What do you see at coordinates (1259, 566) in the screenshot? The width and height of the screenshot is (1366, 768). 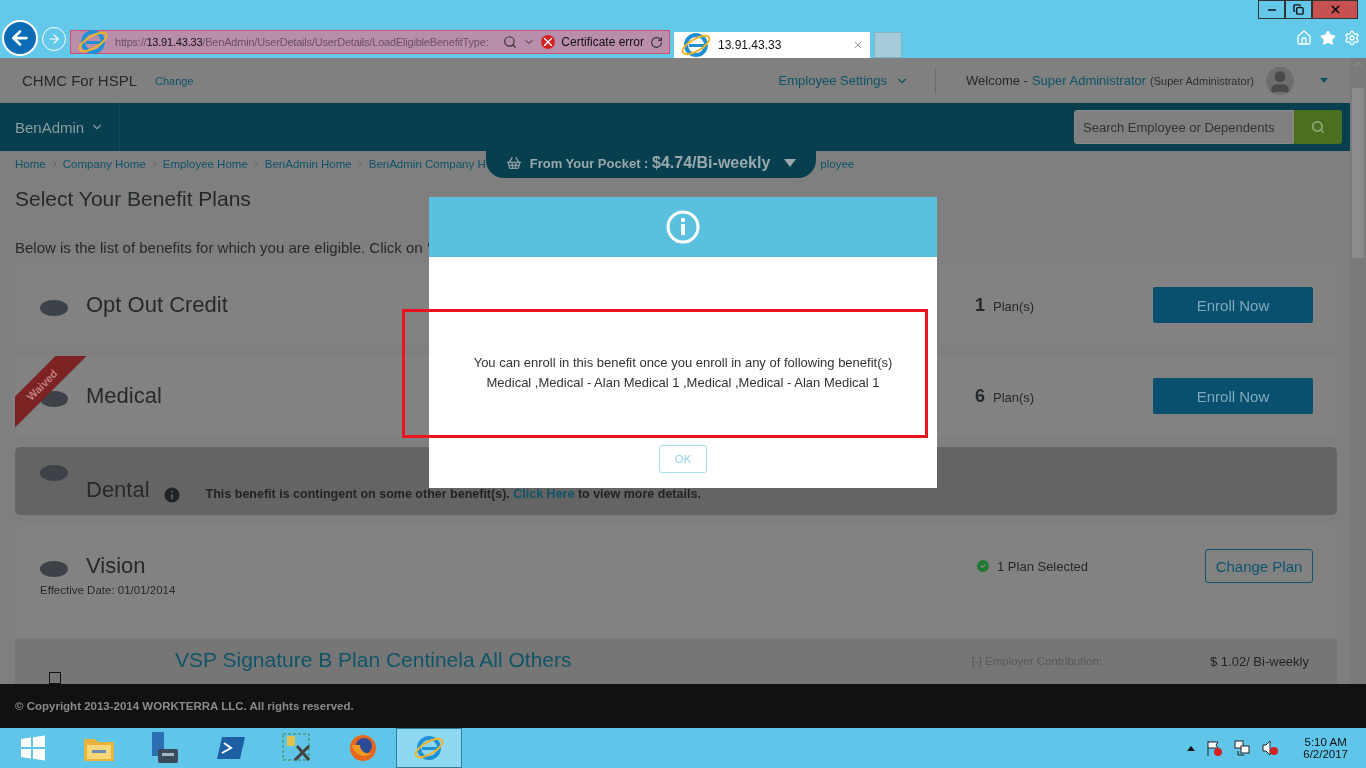 I see `change-plan-button: Change Plan` at bounding box center [1259, 566].